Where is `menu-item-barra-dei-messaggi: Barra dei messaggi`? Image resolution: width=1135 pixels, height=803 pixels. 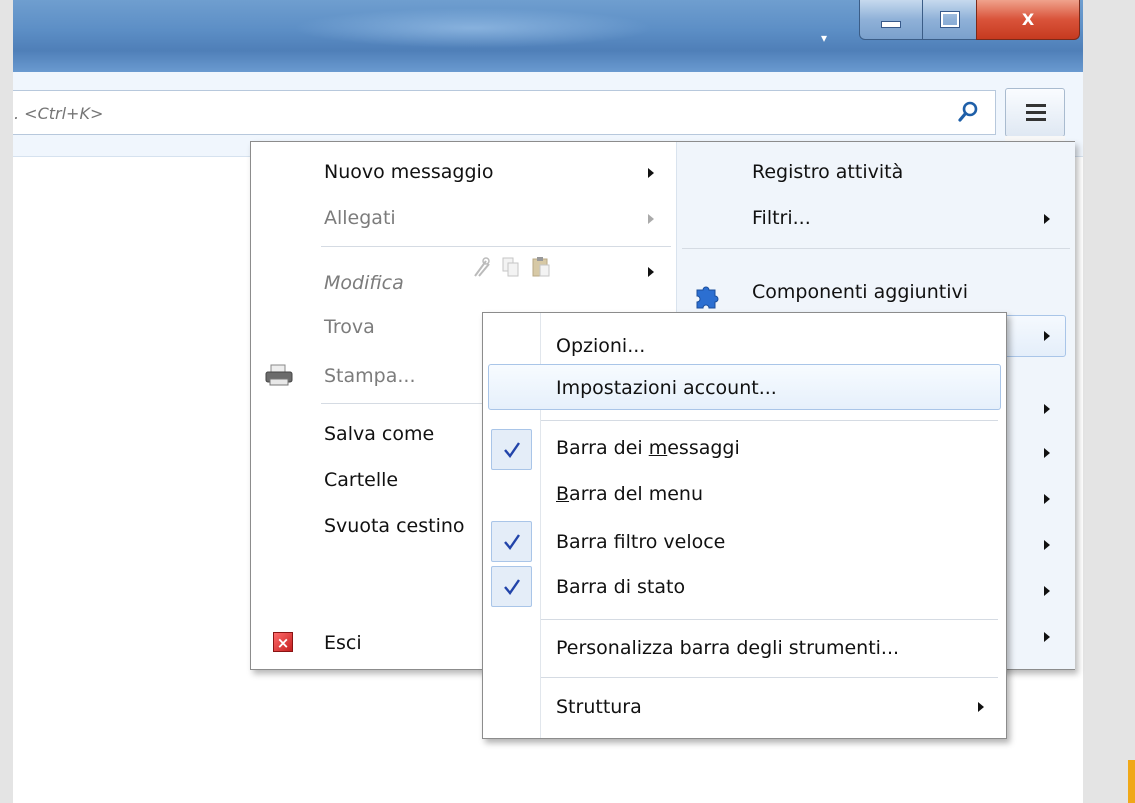 menu-item-barra-dei-messaggi: Barra dei messaggi is located at coordinates (648, 448).